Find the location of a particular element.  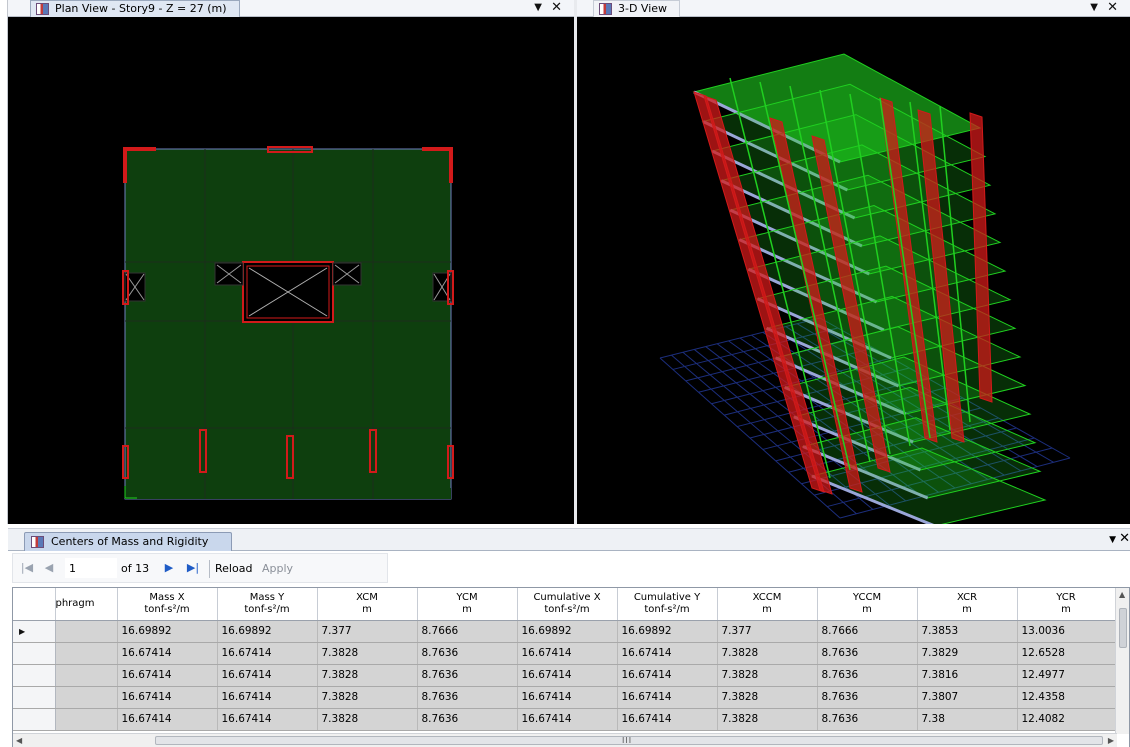

table-cell: 13.0036 is located at coordinates (1066, 631).